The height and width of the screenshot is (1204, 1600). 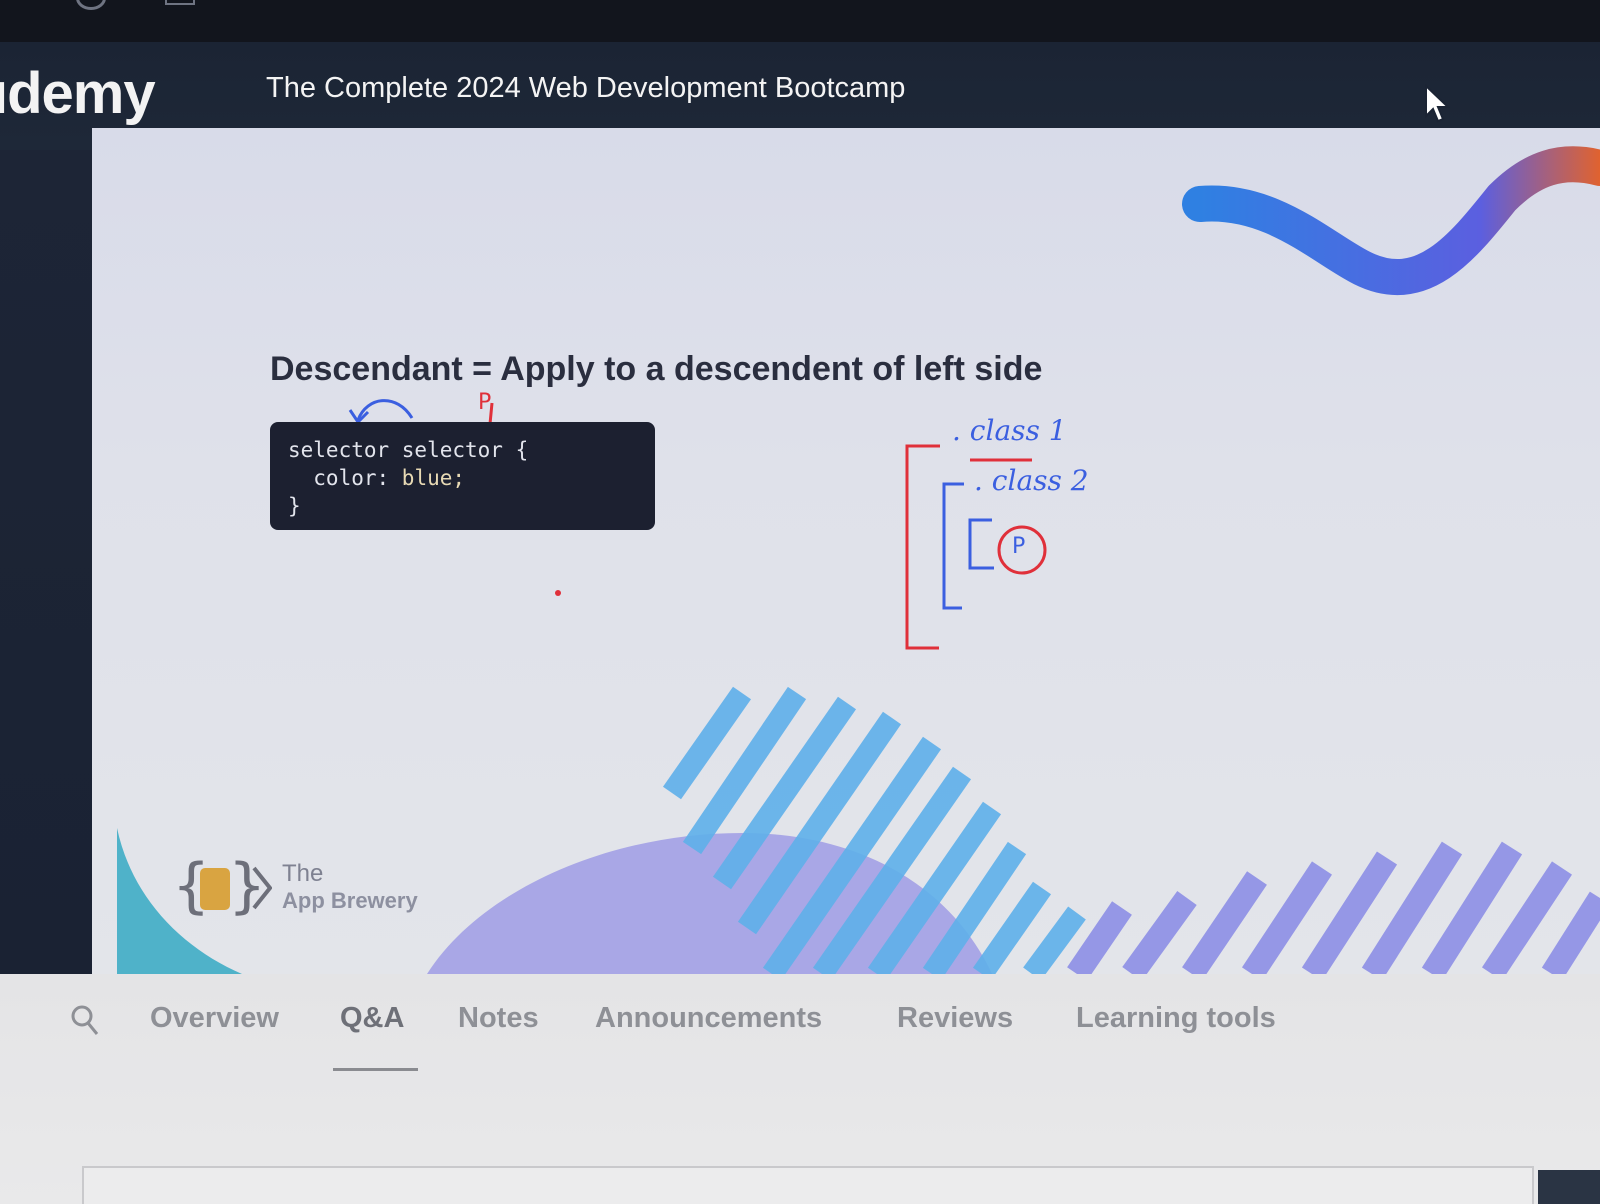 What do you see at coordinates (1569, 1187) in the screenshot?
I see `corner-element` at bounding box center [1569, 1187].